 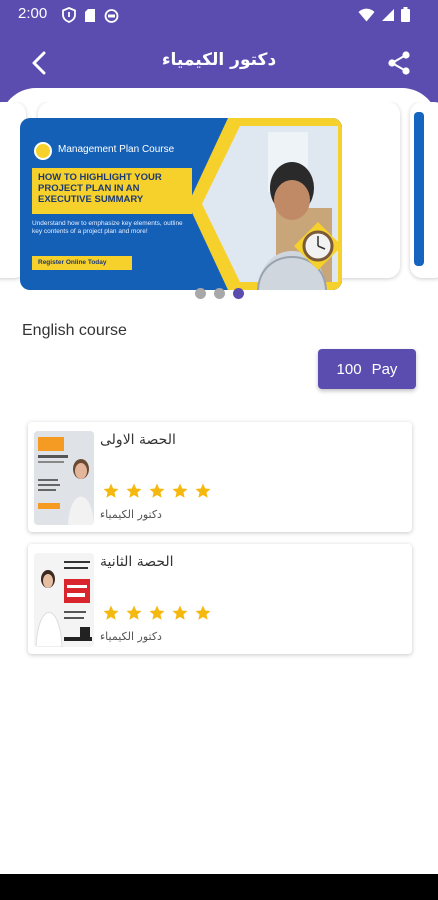 What do you see at coordinates (138, 440) in the screenshot?
I see `lesson-title: الحصة الاولى` at bounding box center [138, 440].